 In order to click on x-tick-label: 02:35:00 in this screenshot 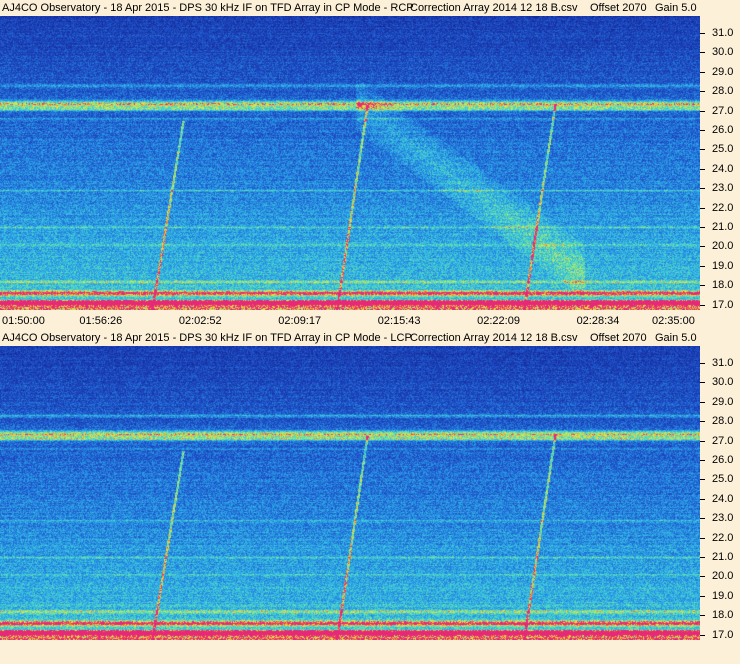, I will do `click(673, 321)`.